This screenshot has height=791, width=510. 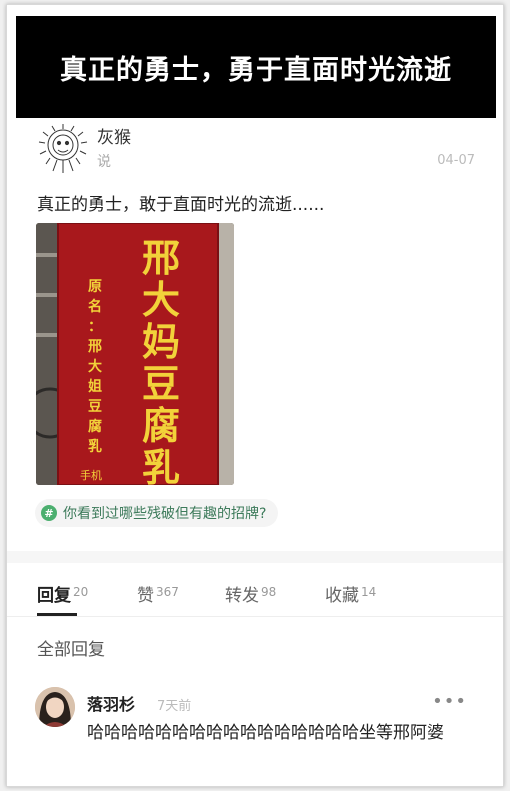 I want to click on more-options-icon: •••, so click(x=449, y=701).